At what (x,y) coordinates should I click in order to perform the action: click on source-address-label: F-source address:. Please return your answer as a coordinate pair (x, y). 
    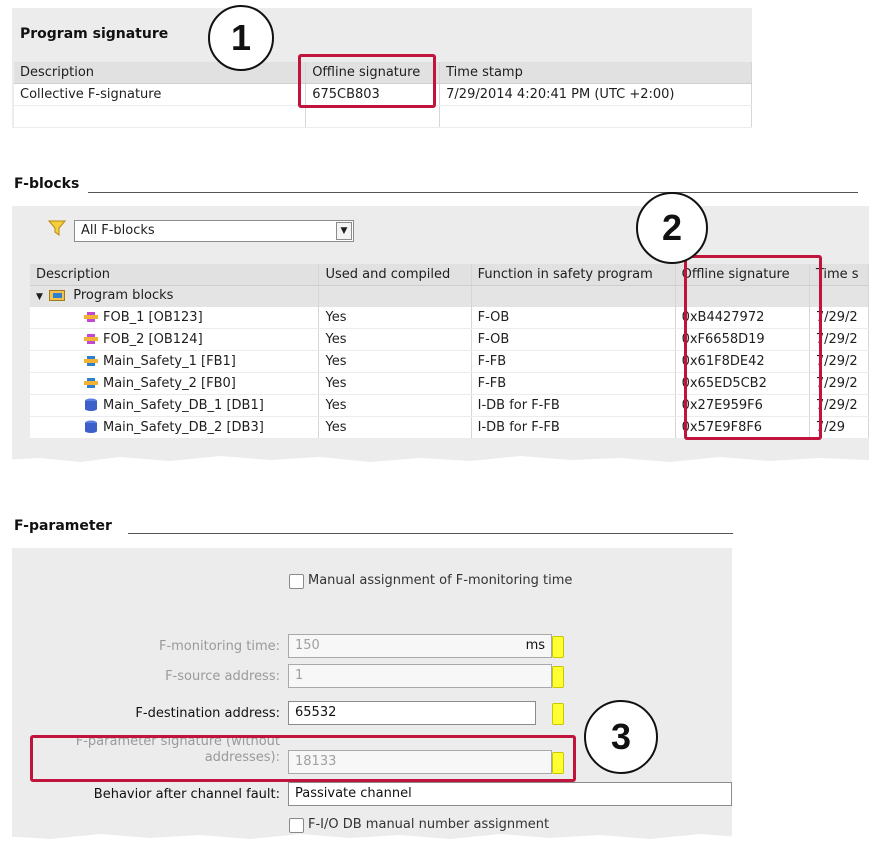
    Looking at the image, I should click on (222, 676).